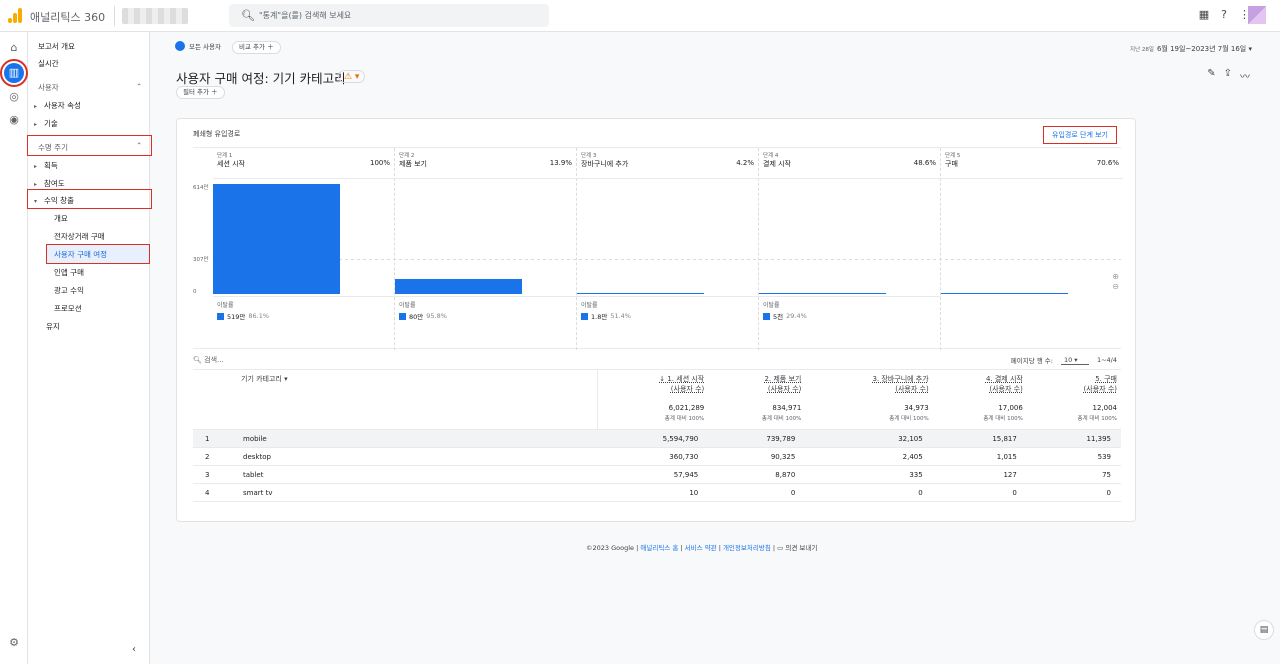 Image resolution: width=1280 pixels, height=664 pixels. I want to click on column-total: 12,004, so click(1105, 408).